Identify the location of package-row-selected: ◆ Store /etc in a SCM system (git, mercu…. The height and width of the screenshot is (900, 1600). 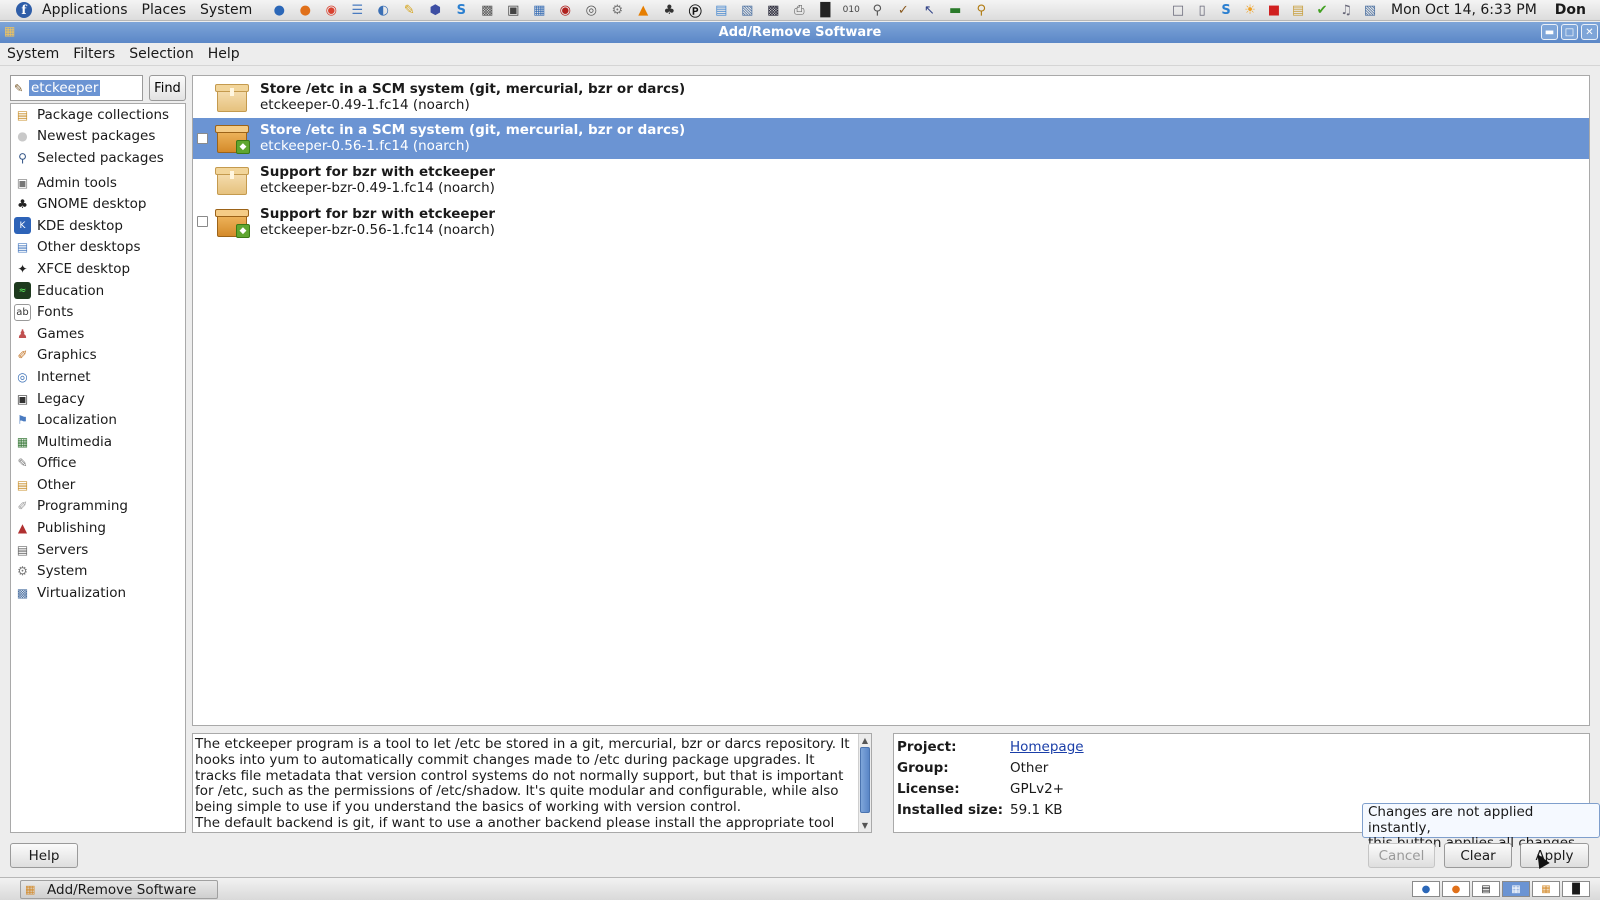
(891, 138).